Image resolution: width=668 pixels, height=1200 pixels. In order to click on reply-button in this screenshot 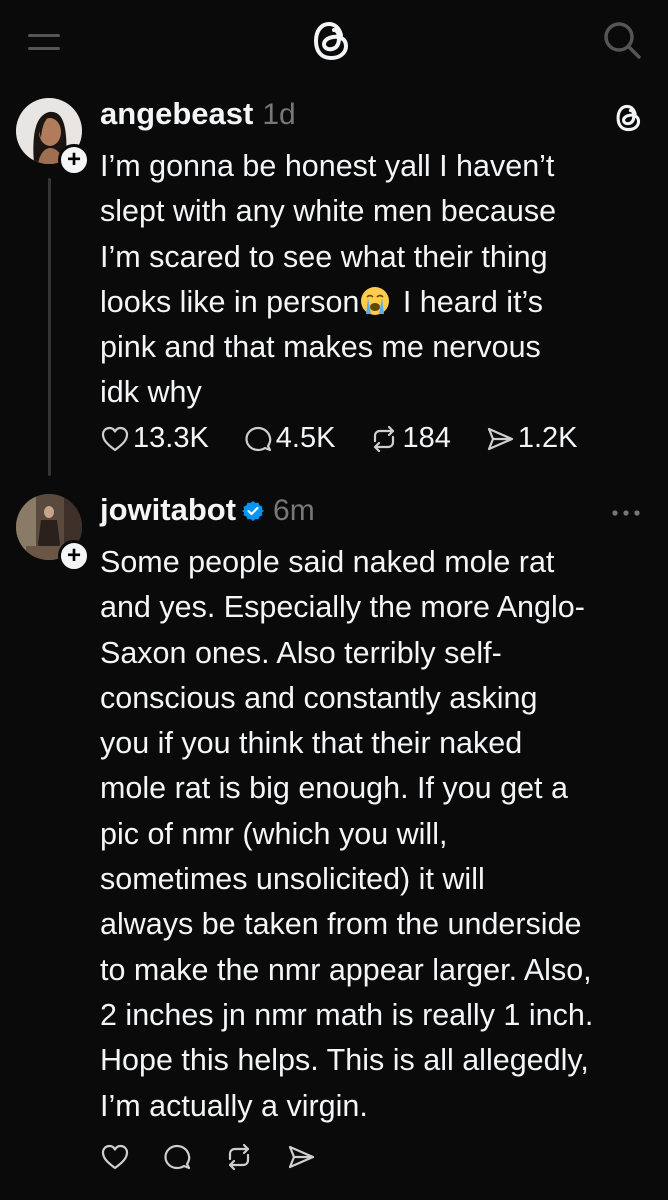, I will do `click(177, 1157)`.